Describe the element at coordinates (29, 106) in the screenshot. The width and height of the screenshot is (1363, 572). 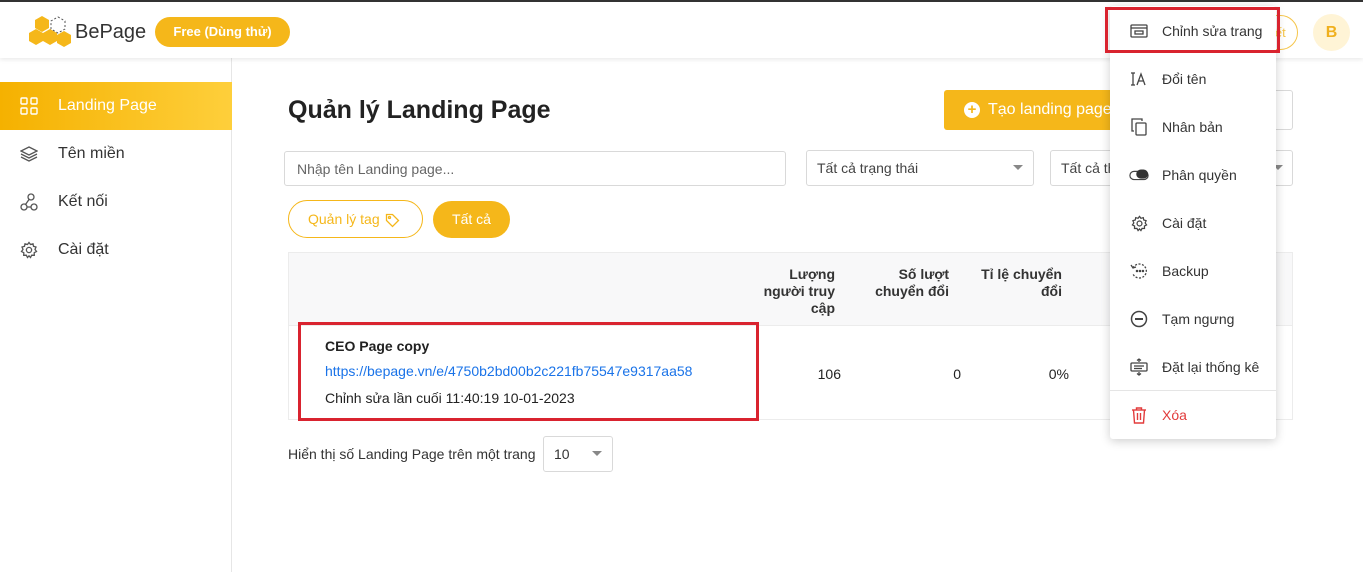
I see `grid-icon` at that location.